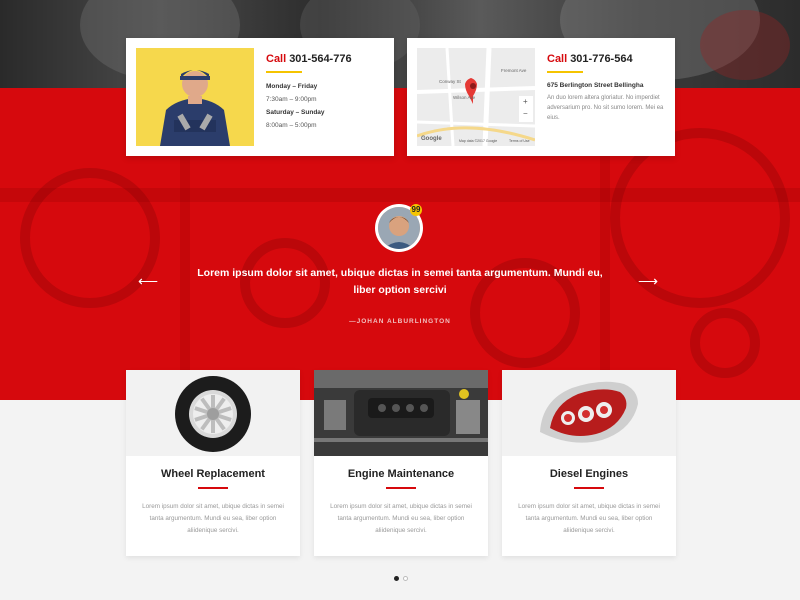 The image size is (800, 600). What do you see at coordinates (150, 281) in the screenshot?
I see `previous-arrow-icon: ⟵` at bounding box center [150, 281].